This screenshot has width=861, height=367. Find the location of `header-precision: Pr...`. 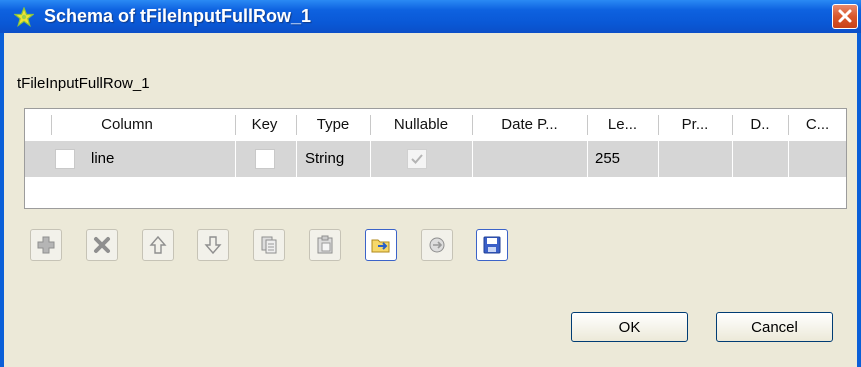

header-precision: Pr... is located at coordinates (695, 125).